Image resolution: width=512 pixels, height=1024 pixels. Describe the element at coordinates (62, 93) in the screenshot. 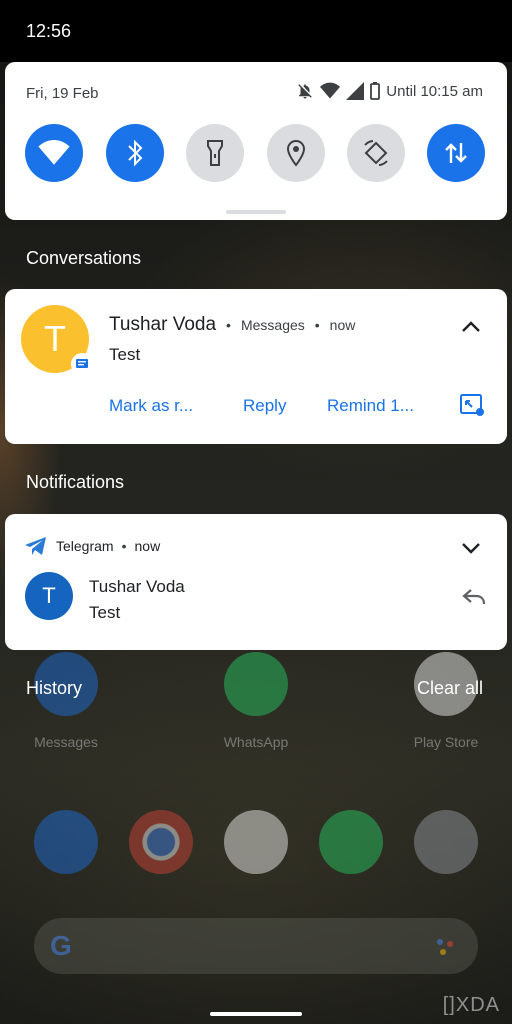

I see `qs-date: Fri, 19 Feb` at that location.